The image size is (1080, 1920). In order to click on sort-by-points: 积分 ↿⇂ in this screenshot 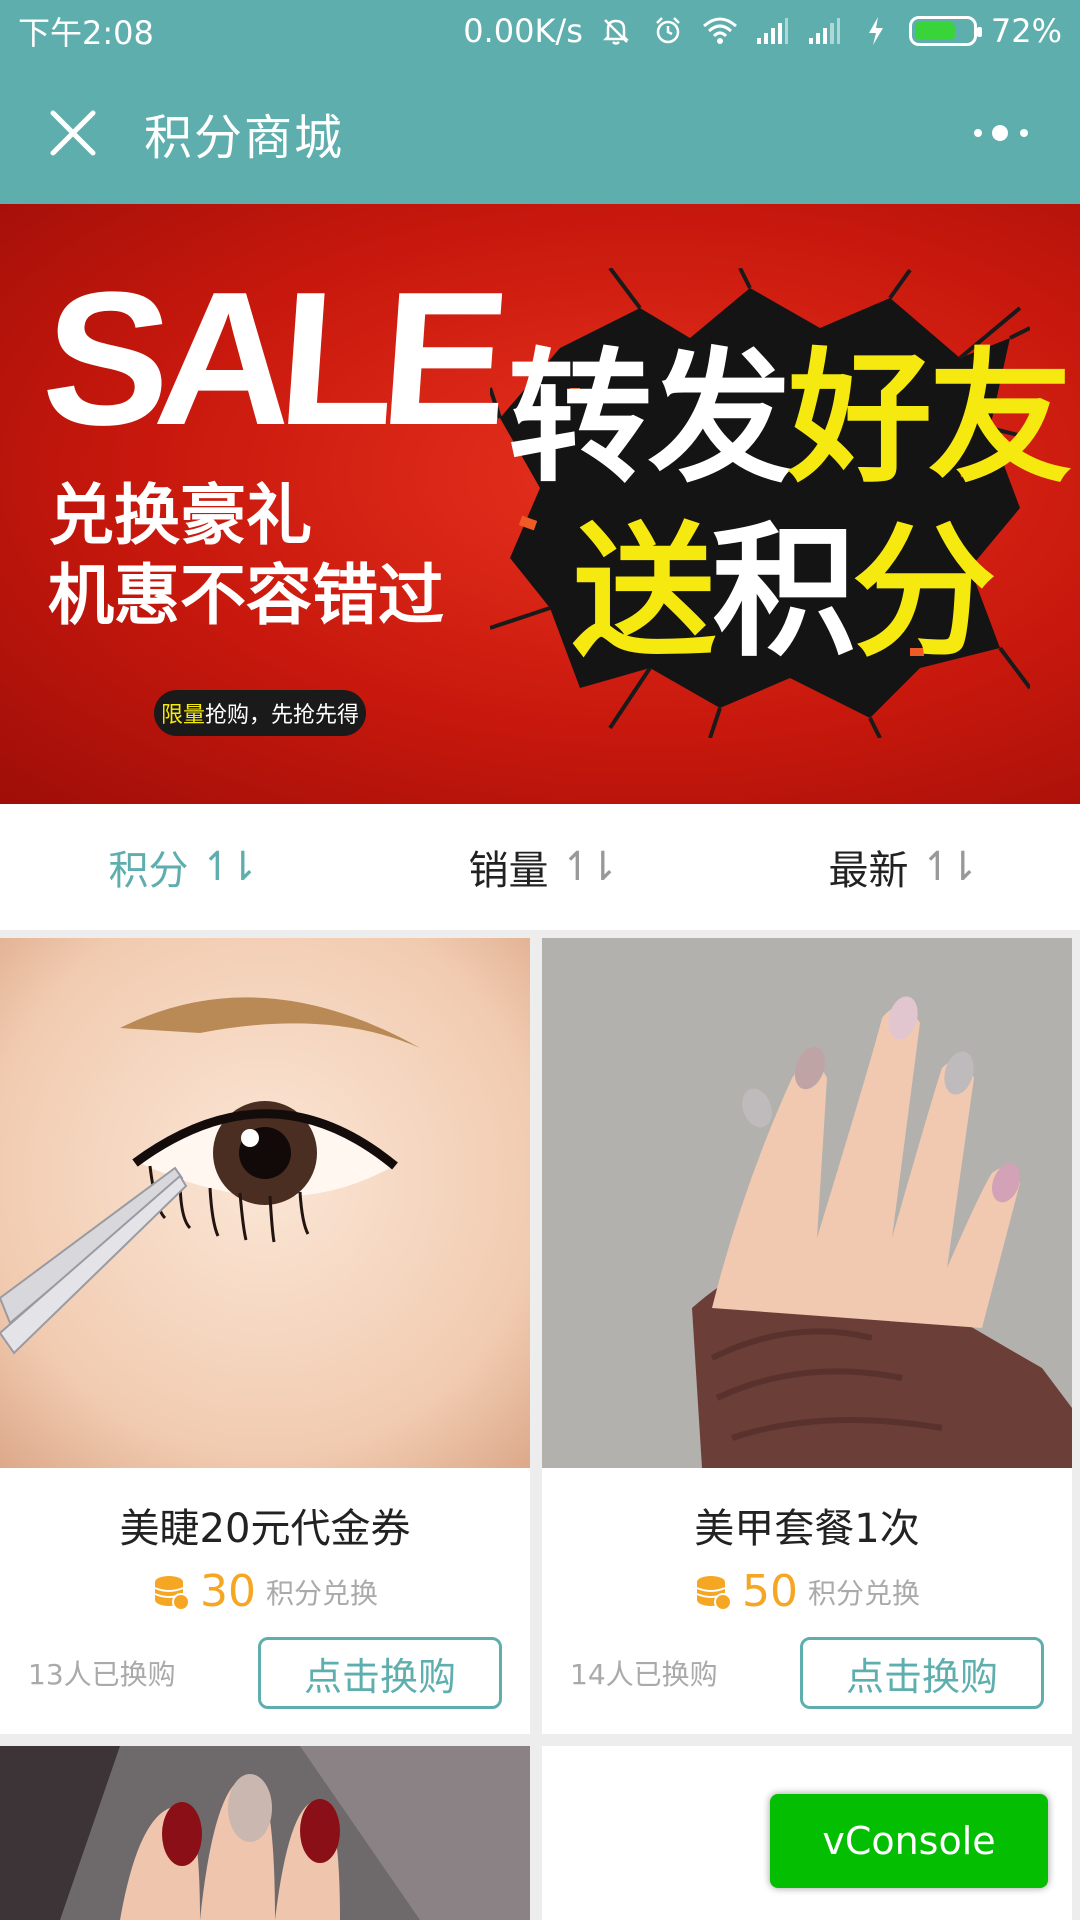, I will do `click(180, 867)`.